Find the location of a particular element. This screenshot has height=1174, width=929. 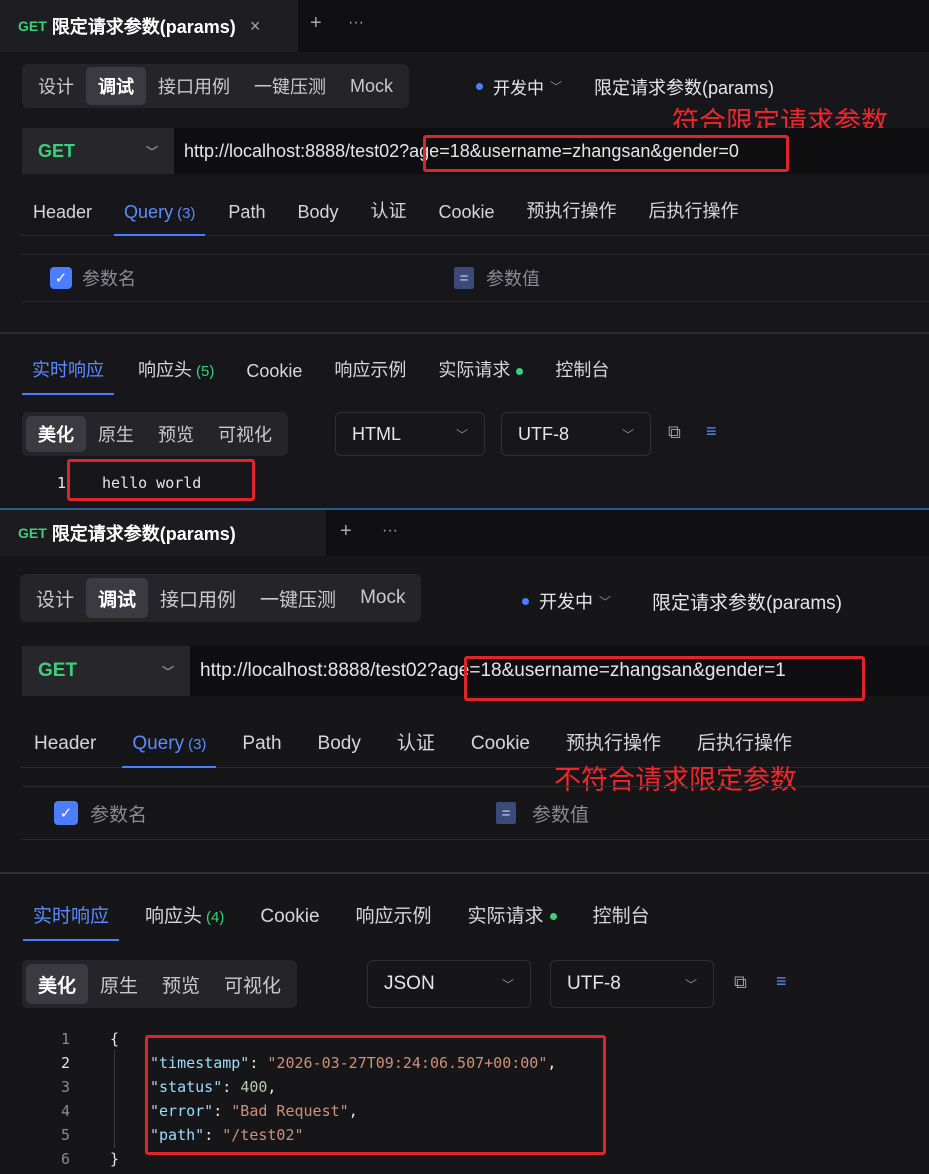

tab-bar: GET 限定请求参数(params) × + ··· is located at coordinates (464, 26).